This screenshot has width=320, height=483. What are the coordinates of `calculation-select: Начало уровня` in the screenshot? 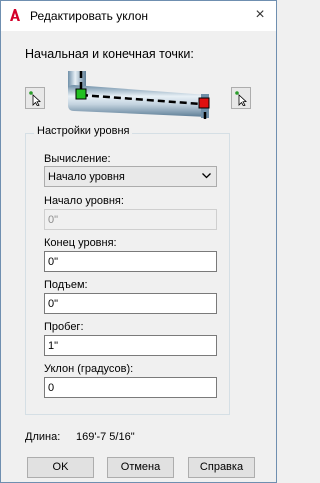 It's located at (130, 176).